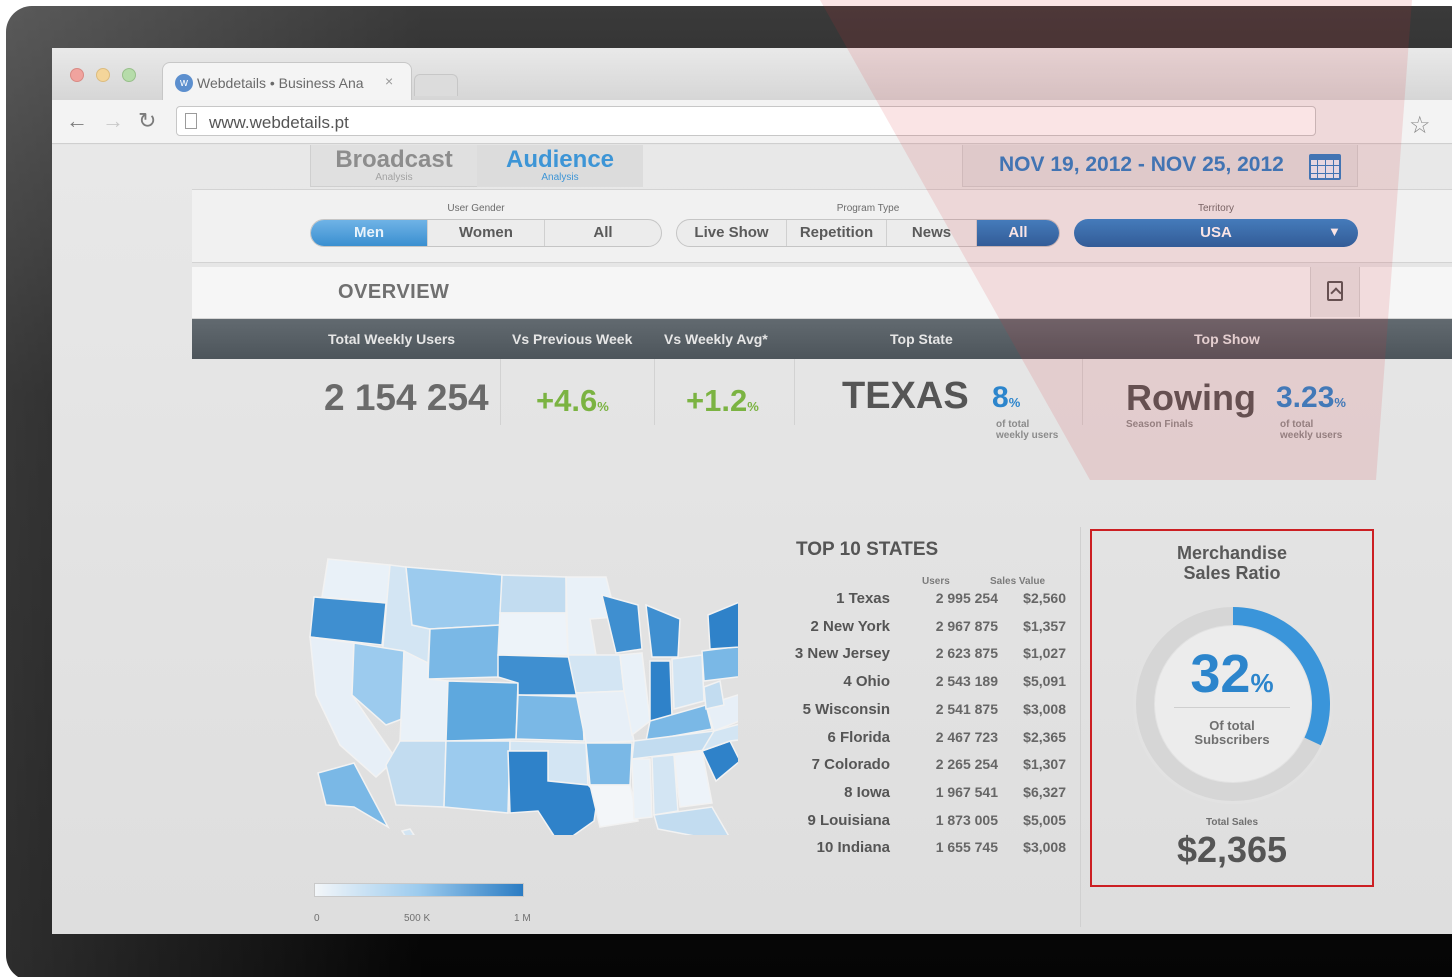 This screenshot has height=977, width=1452. I want to click on close-tab-icon: ×, so click(389, 81).